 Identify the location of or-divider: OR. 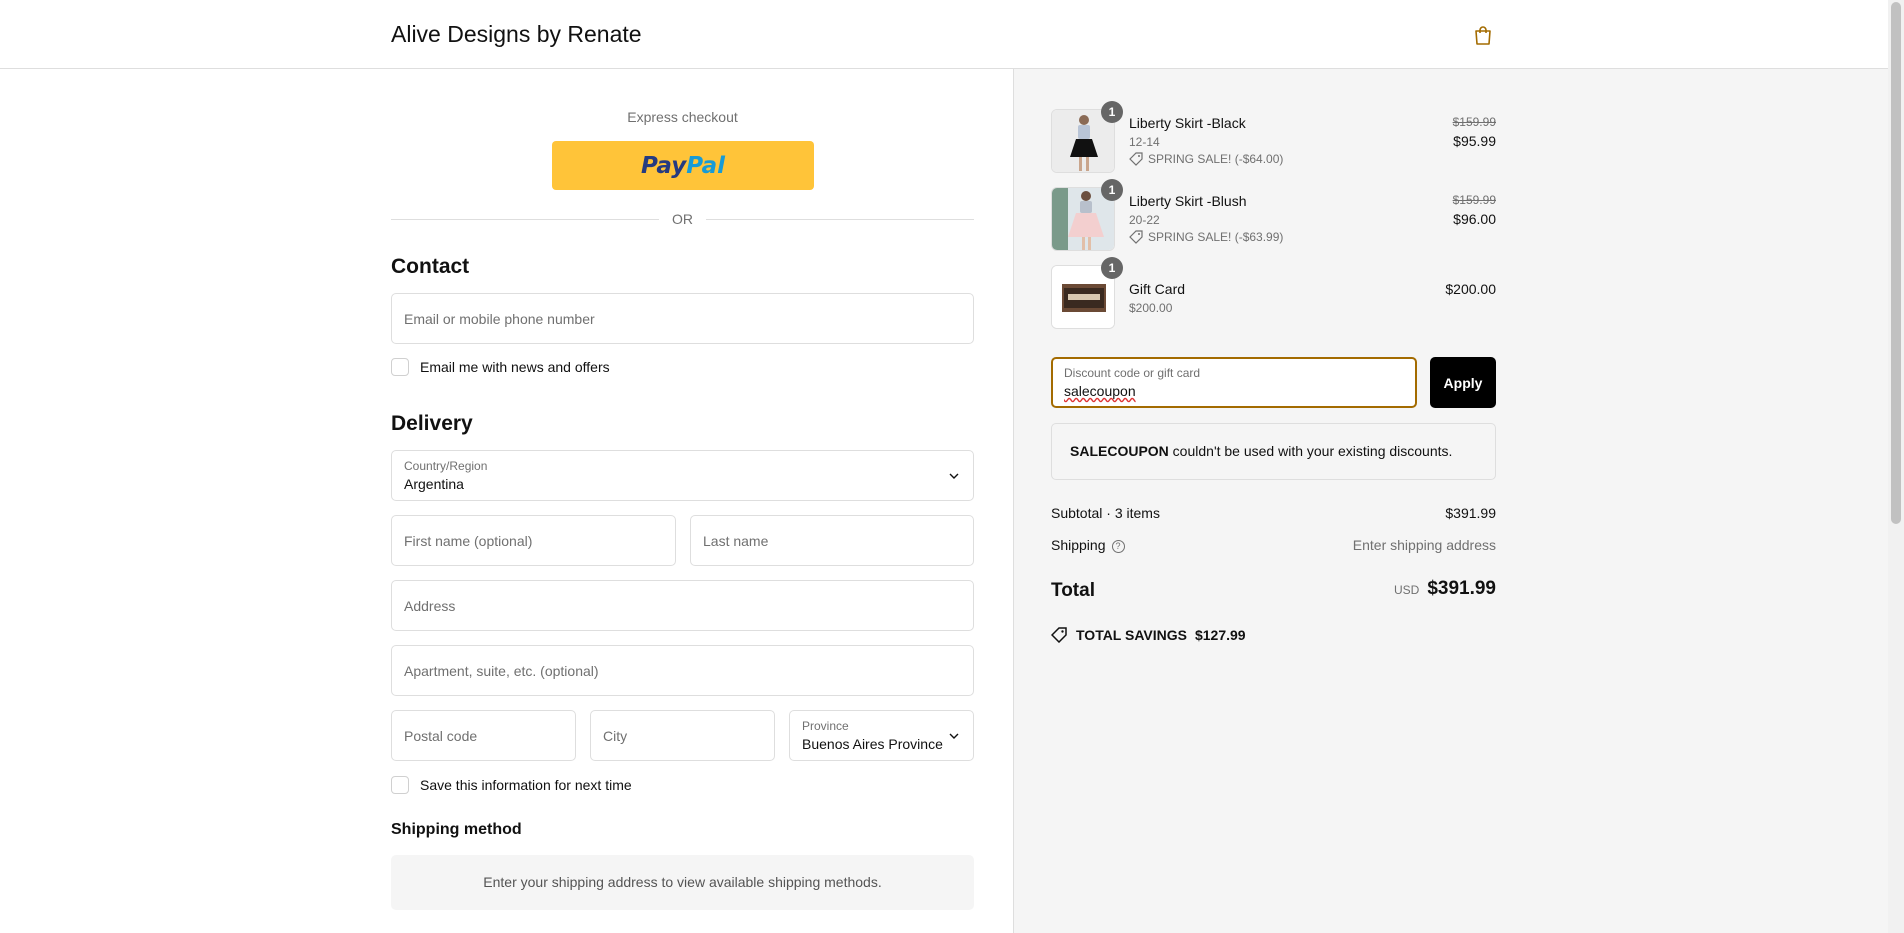
(682, 219).